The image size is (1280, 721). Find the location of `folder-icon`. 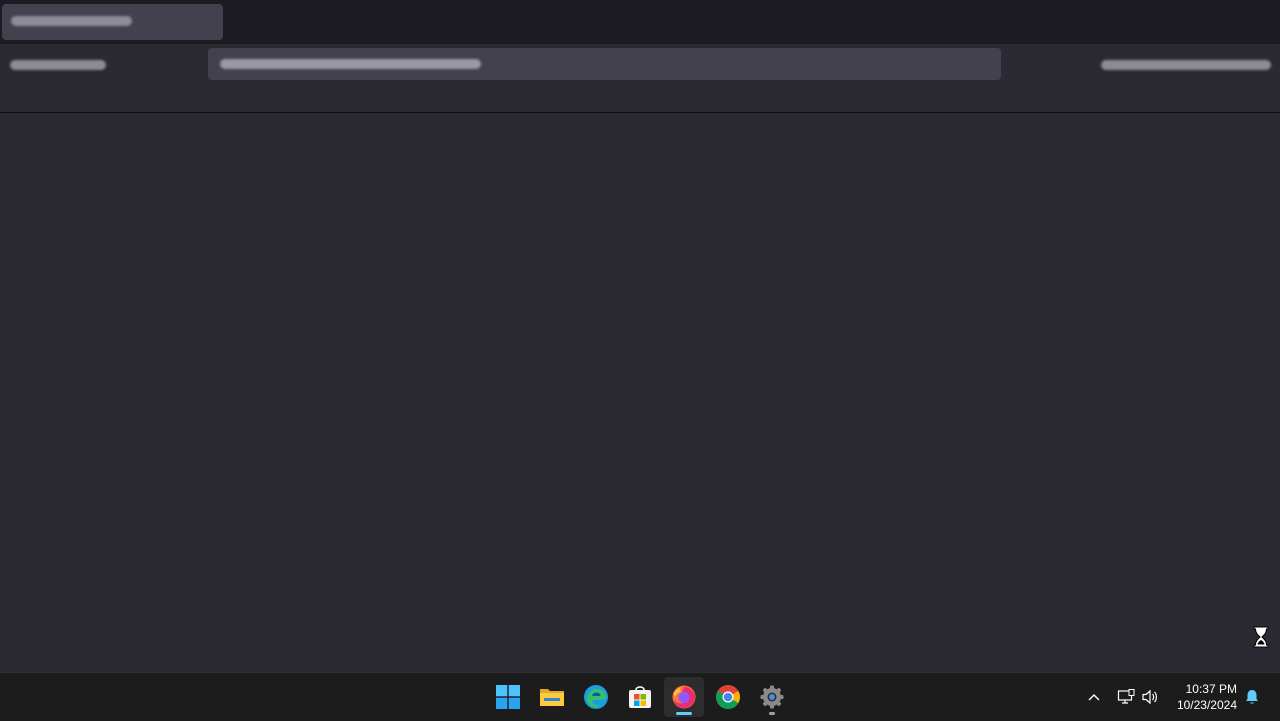

folder-icon is located at coordinates (552, 697).